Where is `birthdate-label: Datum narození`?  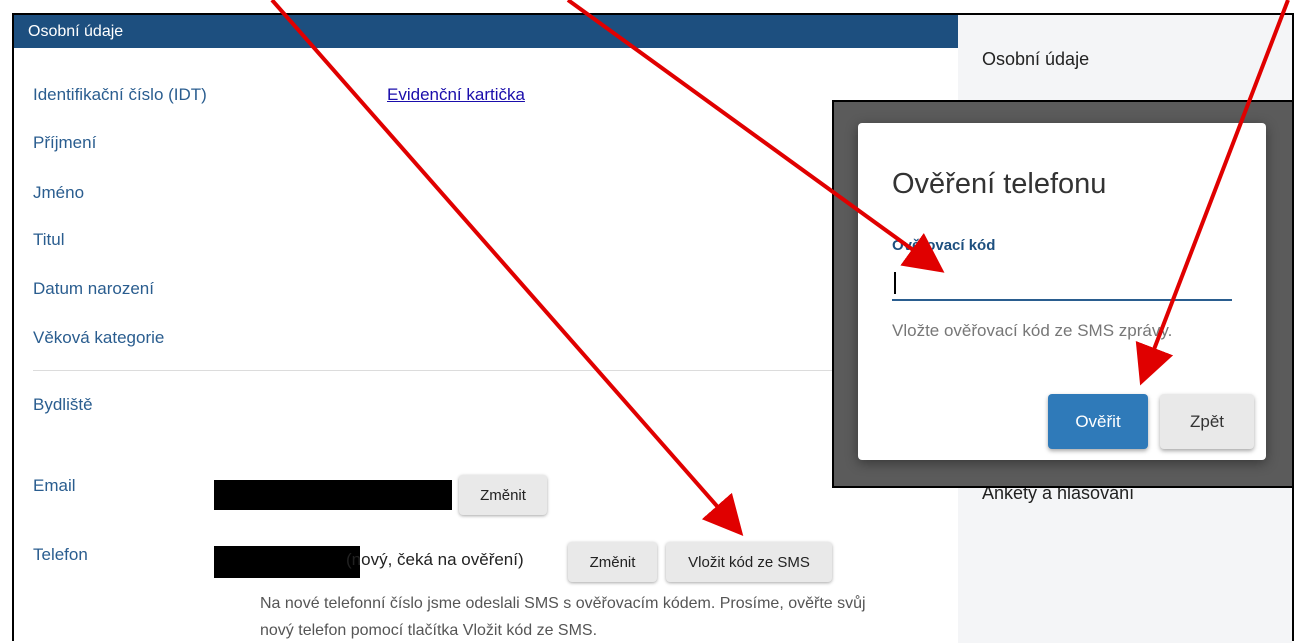 birthdate-label: Datum narození is located at coordinates (93, 288).